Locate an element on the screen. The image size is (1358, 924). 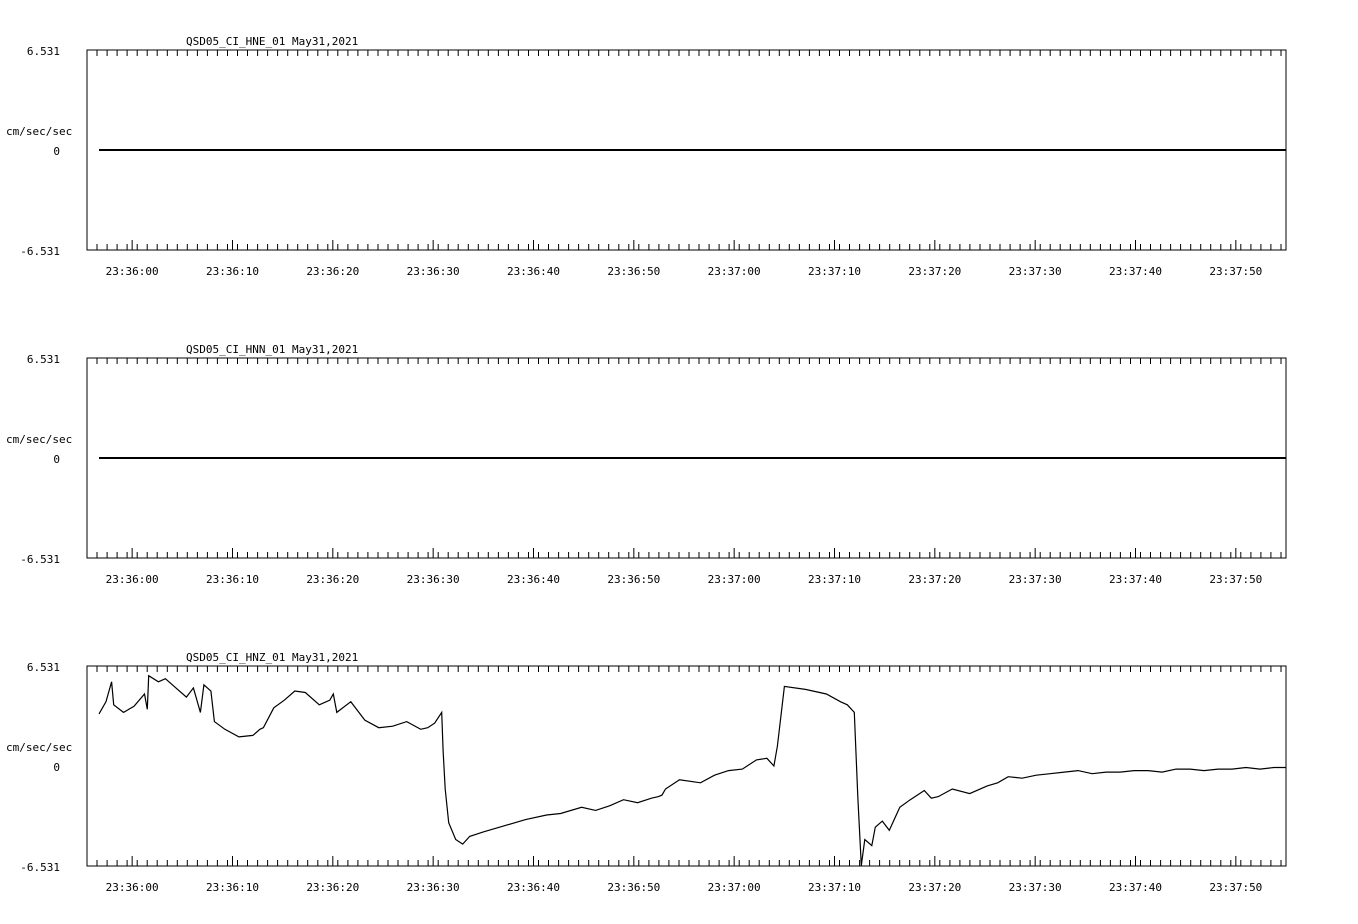
chart-title: QSD05_CI_HNZ_01 May31,2021 is located at coordinates (272, 657).